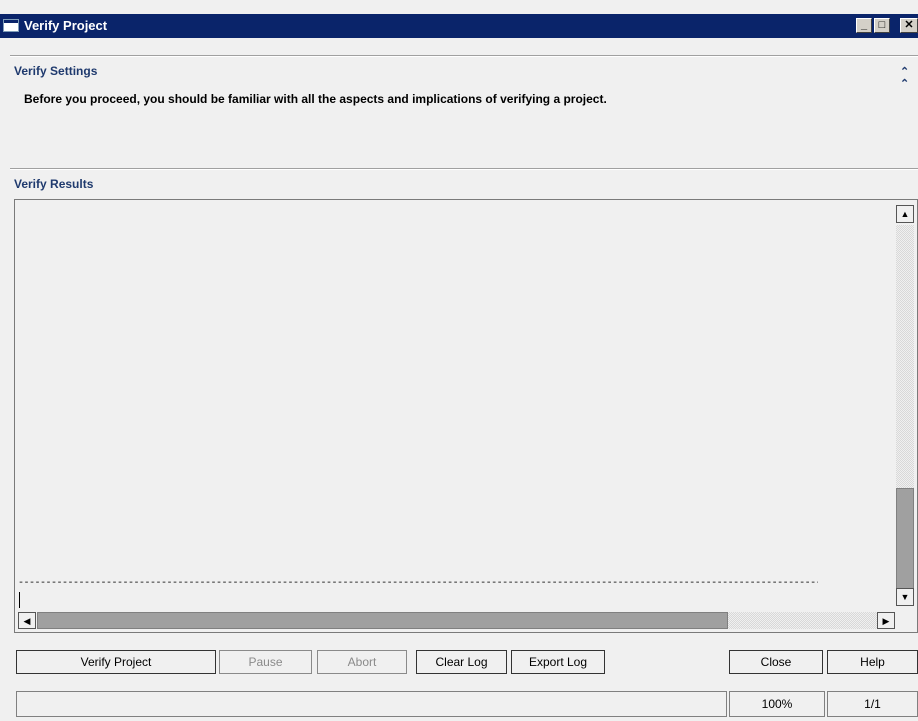 The width and height of the screenshot is (918, 721). I want to click on minimize-button: _, so click(864, 25).